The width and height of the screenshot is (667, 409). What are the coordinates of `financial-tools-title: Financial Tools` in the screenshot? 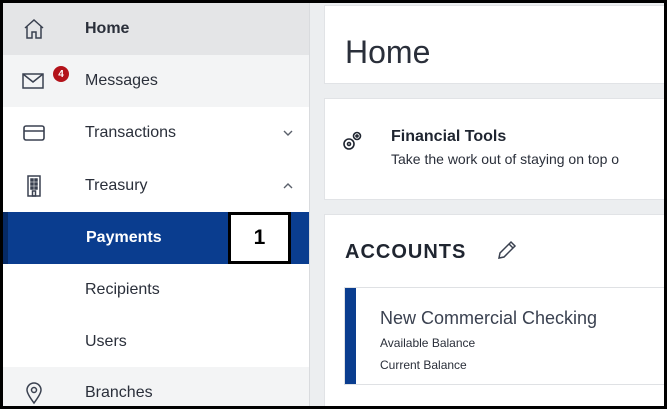 It's located at (449, 136).